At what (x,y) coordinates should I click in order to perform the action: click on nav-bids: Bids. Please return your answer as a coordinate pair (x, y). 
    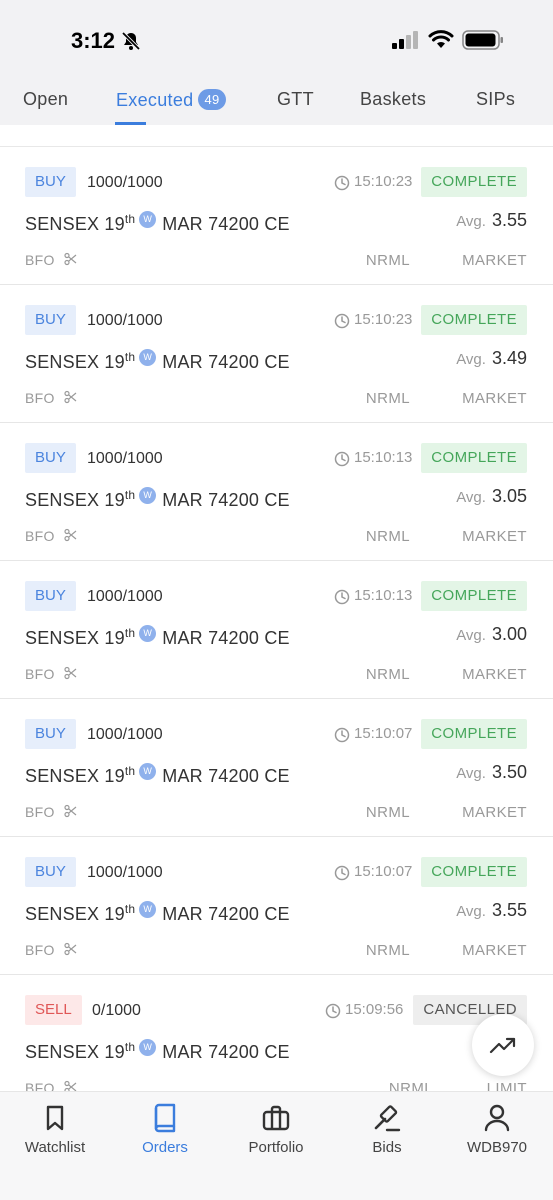
    Looking at the image, I should click on (387, 1132).